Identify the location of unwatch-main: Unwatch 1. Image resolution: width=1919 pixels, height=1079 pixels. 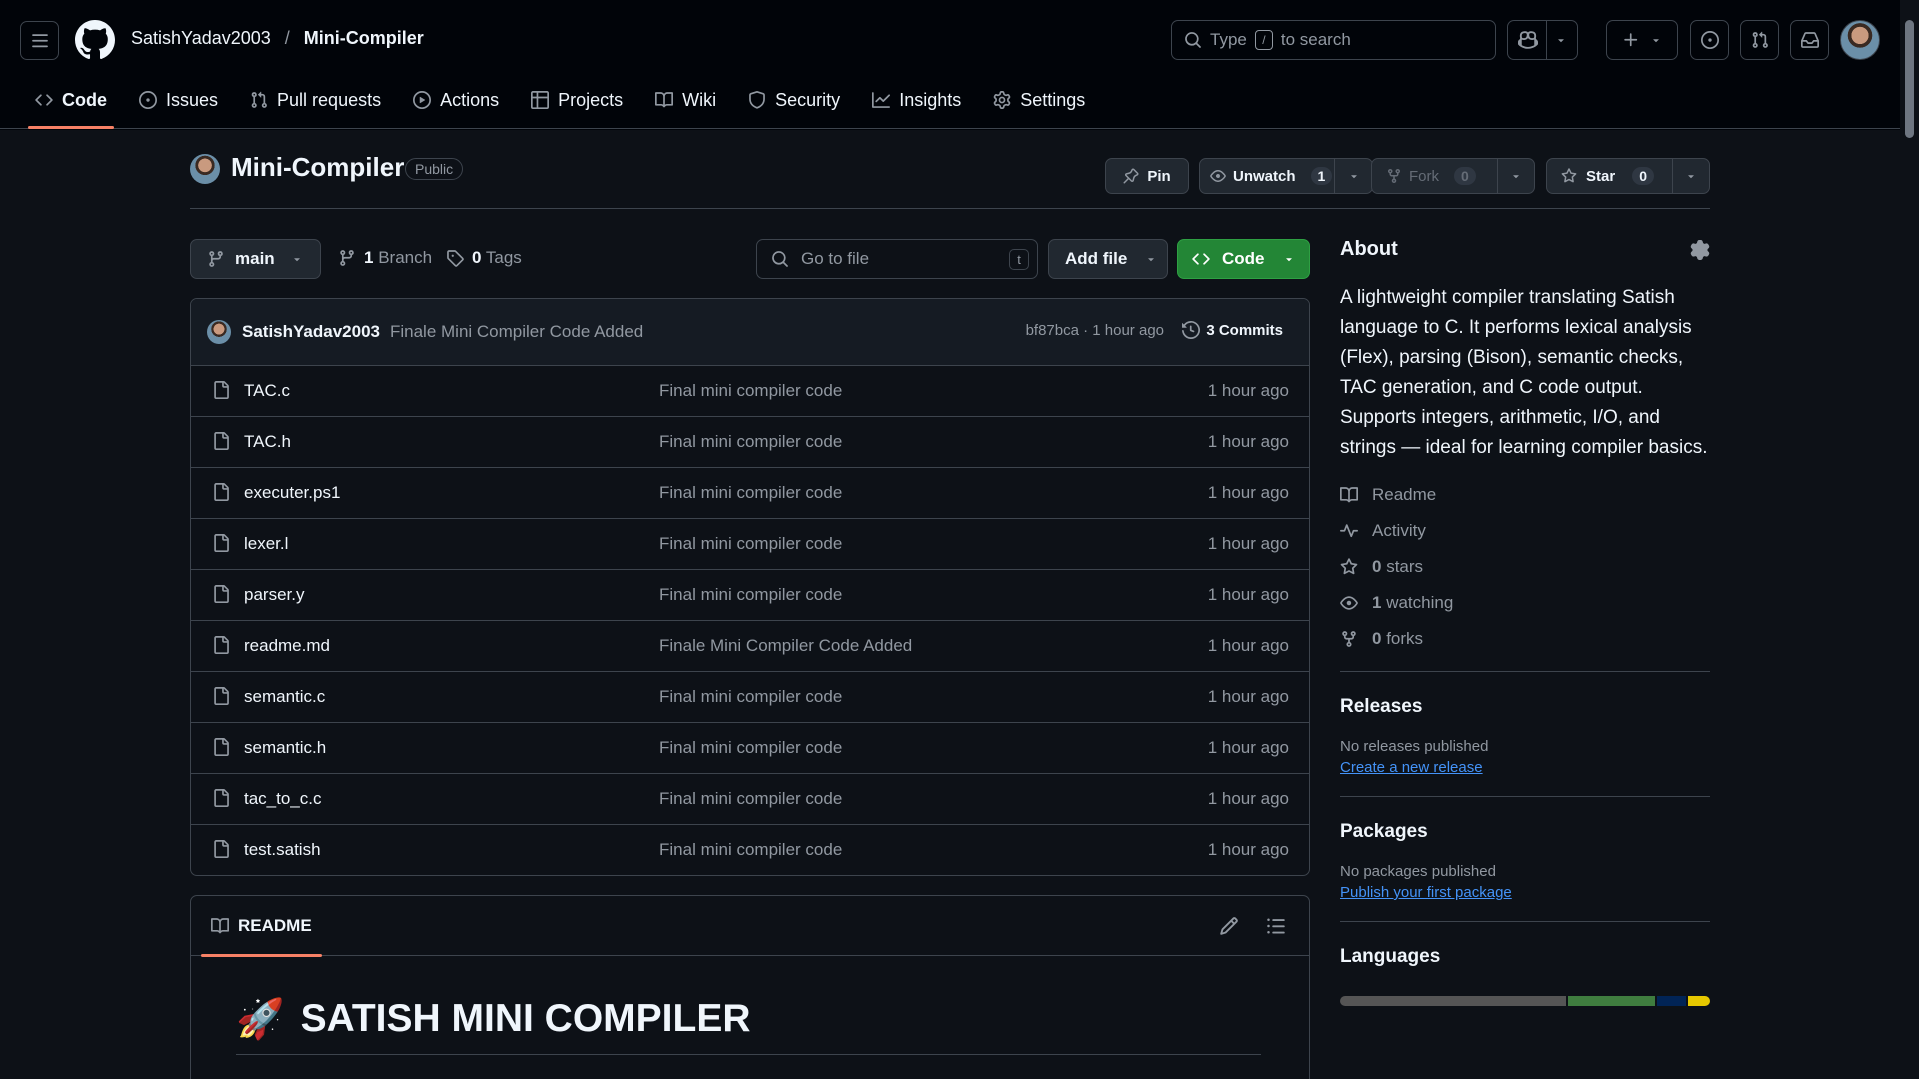
(1267, 176).